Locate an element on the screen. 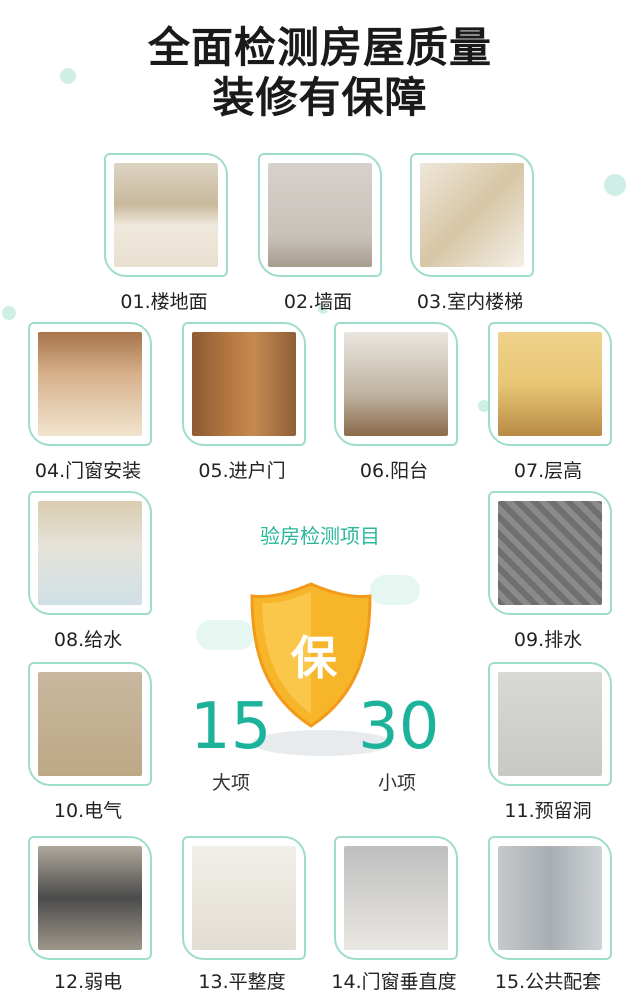  hole-photo is located at coordinates (550, 724).